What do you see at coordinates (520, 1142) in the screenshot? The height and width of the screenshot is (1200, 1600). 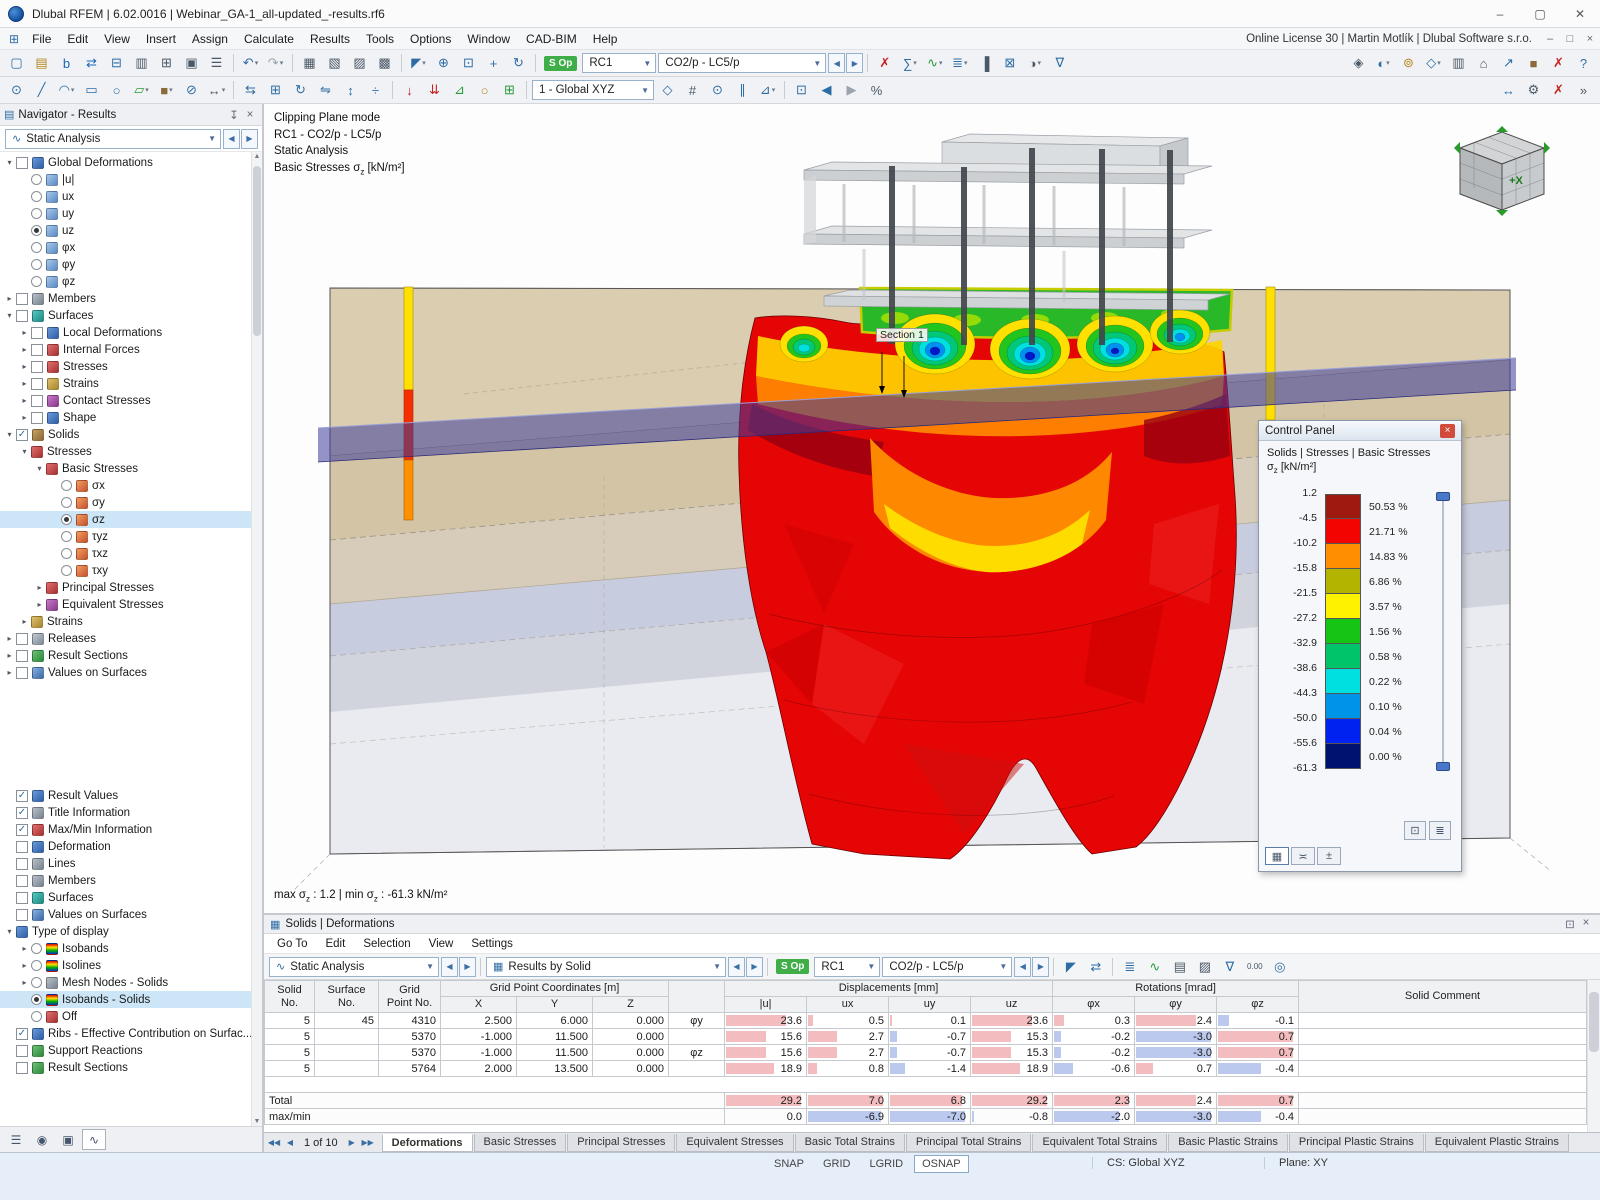 I see `table-tab-basic-stresses: Basic Stresses` at bounding box center [520, 1142].